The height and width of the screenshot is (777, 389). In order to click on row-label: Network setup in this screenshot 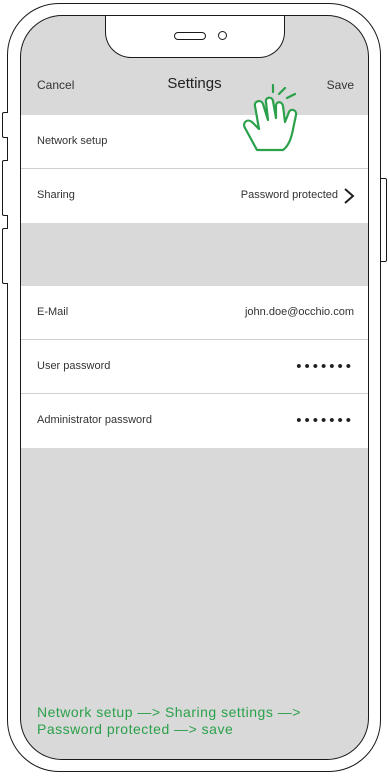, I will do `click(72, 141)`.